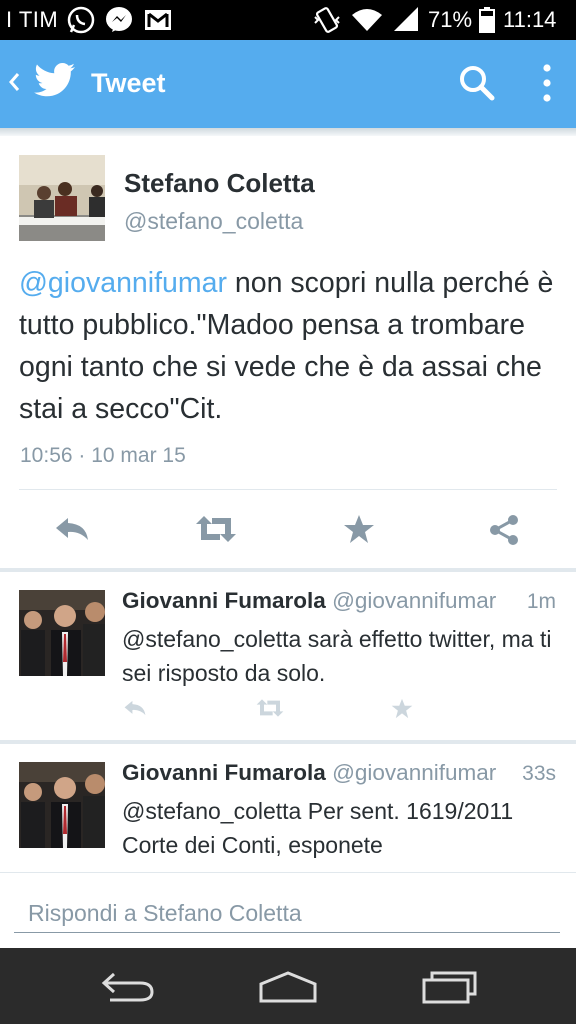  What do you see at coordinates (327, 22) in the screenshot?
I see `vibrate-icon` at bounding box center [327, 22].